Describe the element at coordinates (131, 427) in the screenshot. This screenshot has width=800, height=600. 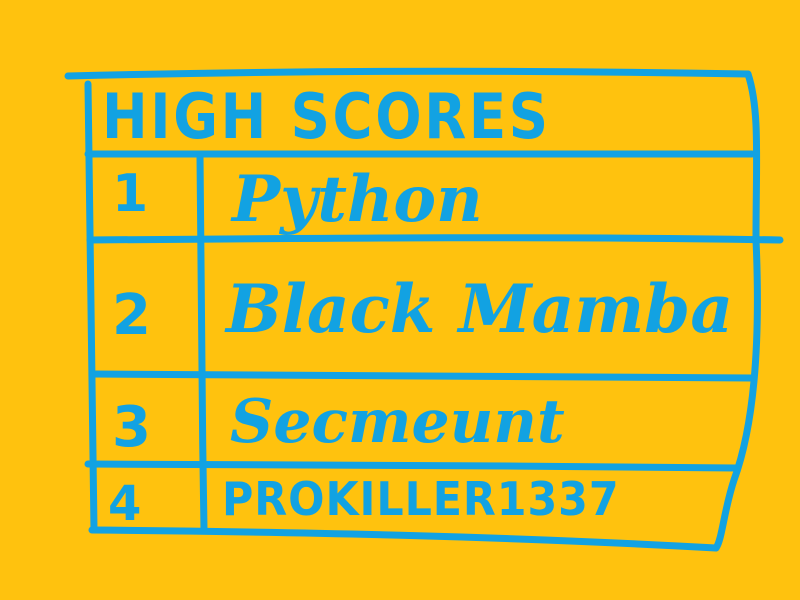
I see `rank-3: 3` at that location.